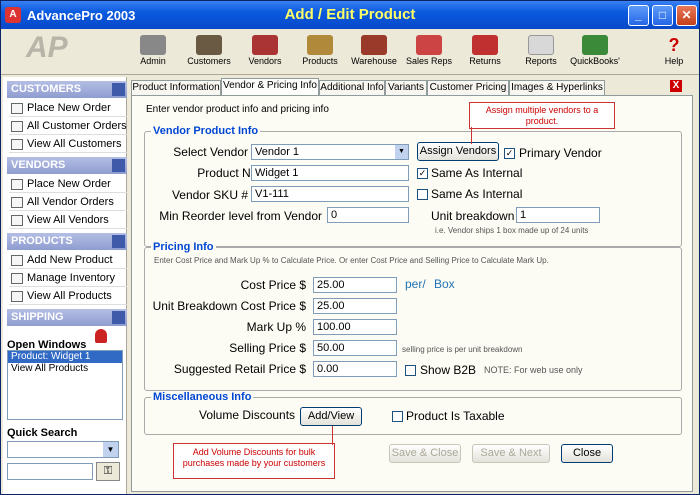 This screenshot has width=700, height=495. Describe the element at coordinates (676, 86) in the screenshot. I see `close-icon: X` at that location.